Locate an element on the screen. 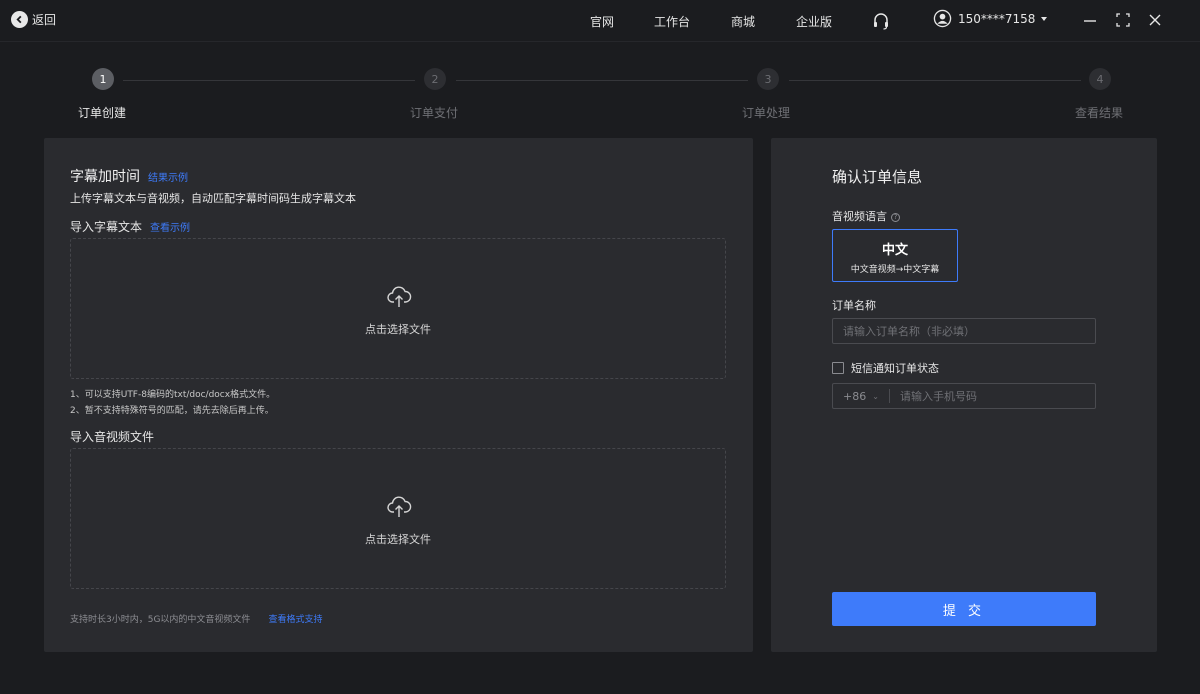 This screenshot has height=694, width=1200. order-panel-title: 确认订单信息 is located at coordinates (877, 177).